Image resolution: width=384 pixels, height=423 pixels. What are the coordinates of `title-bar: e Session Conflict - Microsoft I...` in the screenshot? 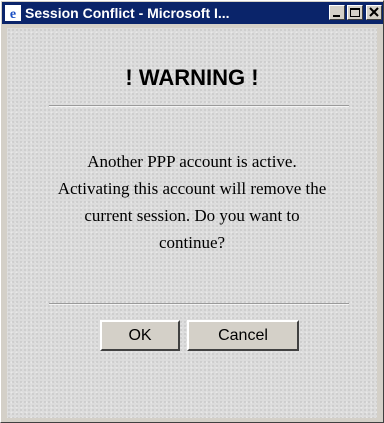 It's located at (192, 13).